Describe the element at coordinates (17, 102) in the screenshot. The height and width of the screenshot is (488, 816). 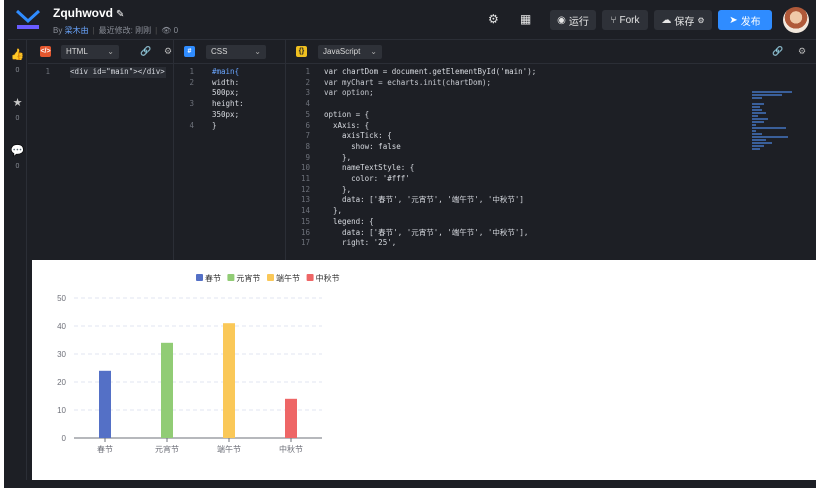
I see `star-icon: ★` at that location.